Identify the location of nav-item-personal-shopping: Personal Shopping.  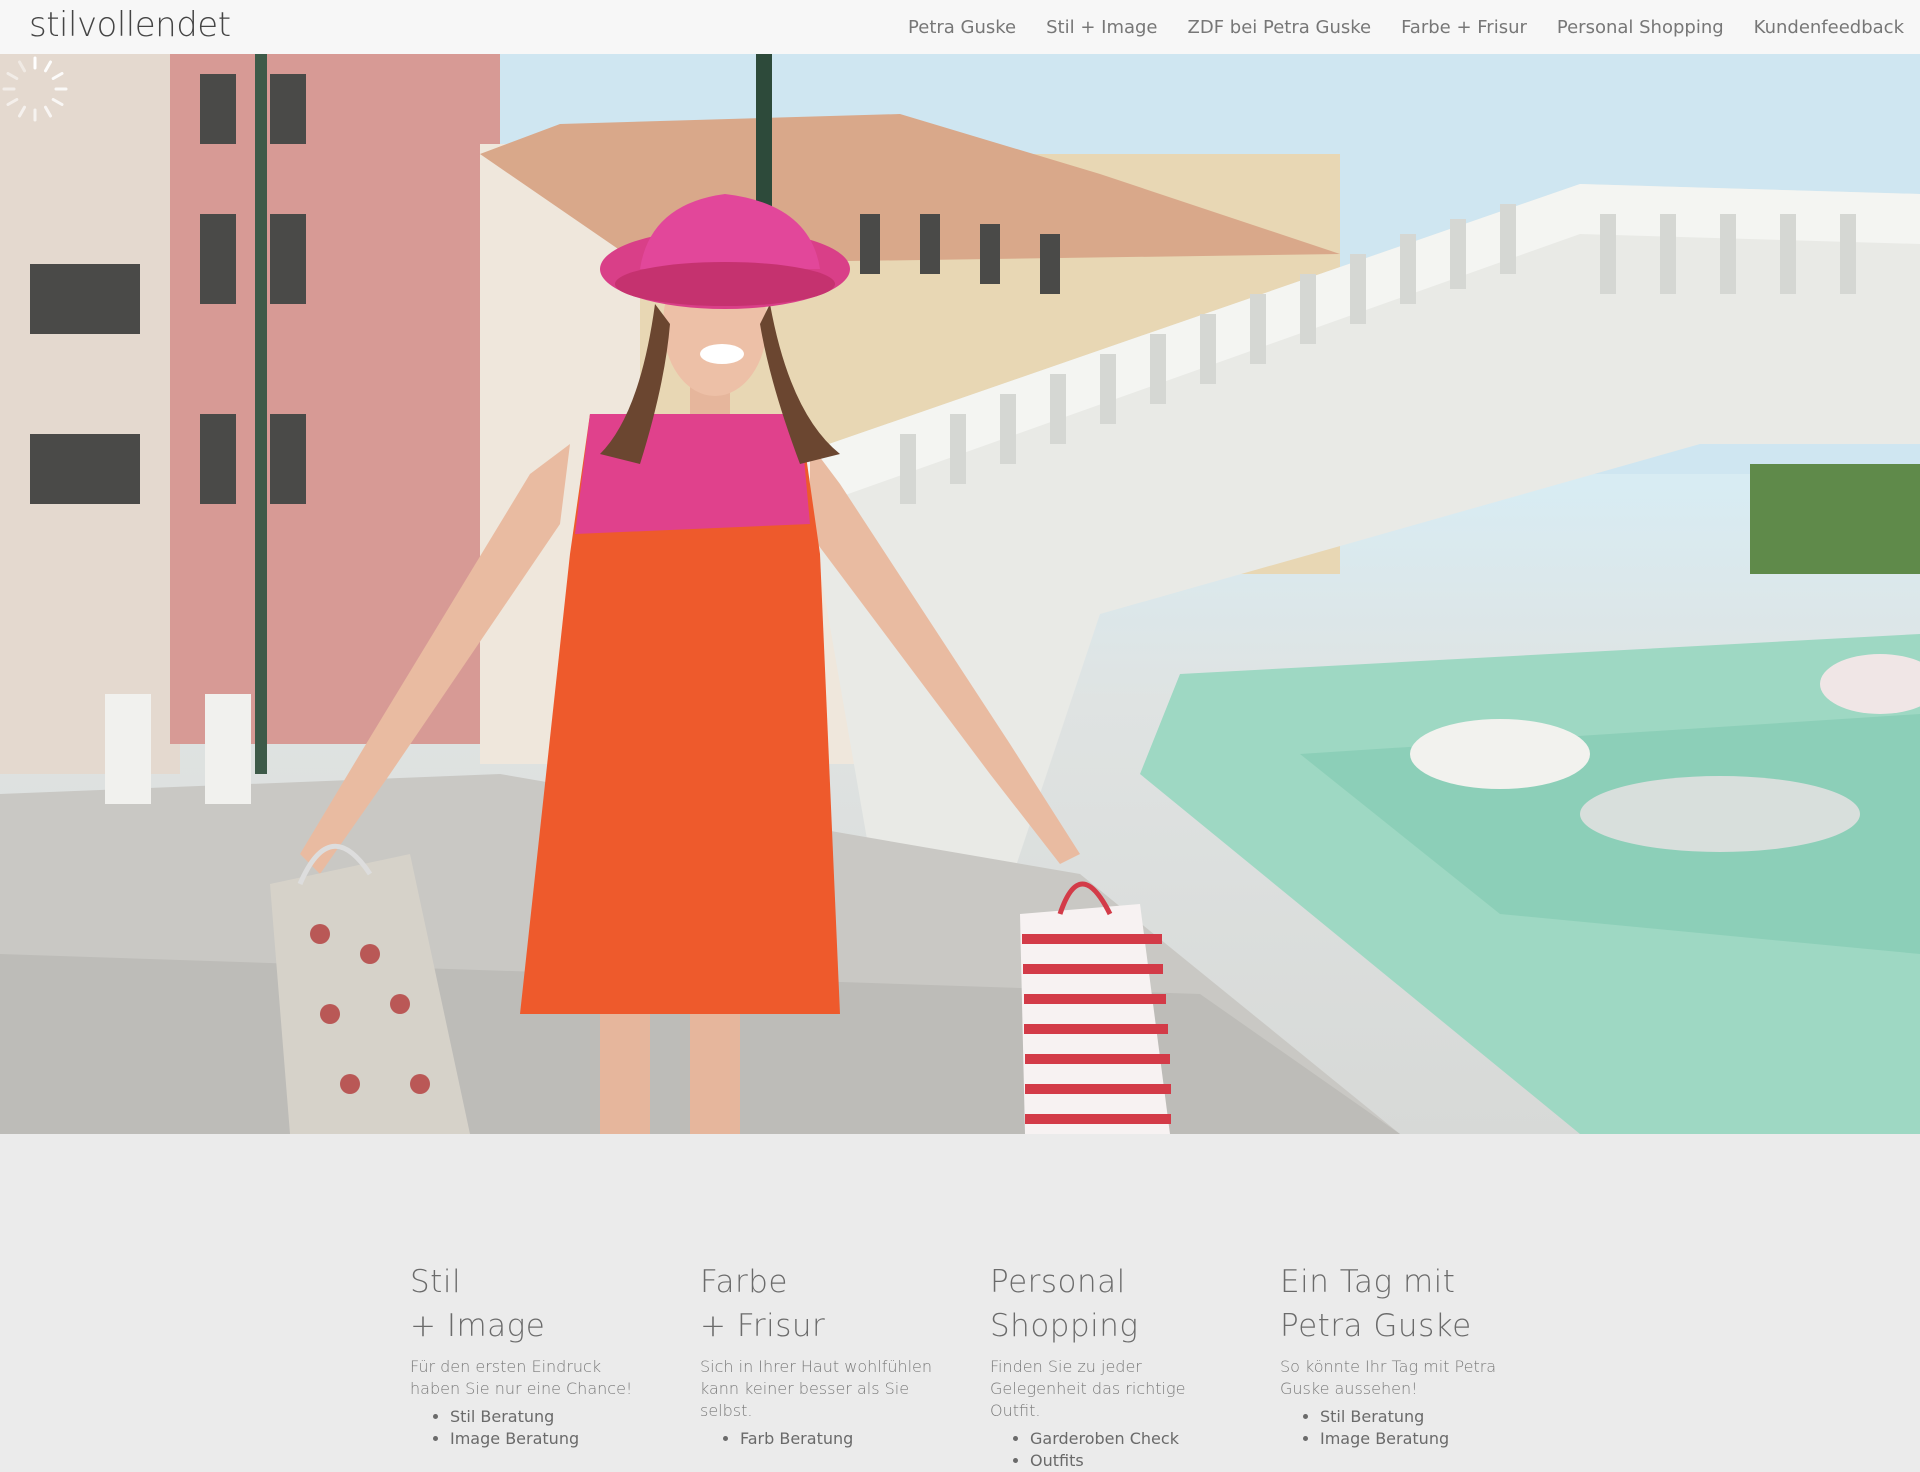
(1640, 27).